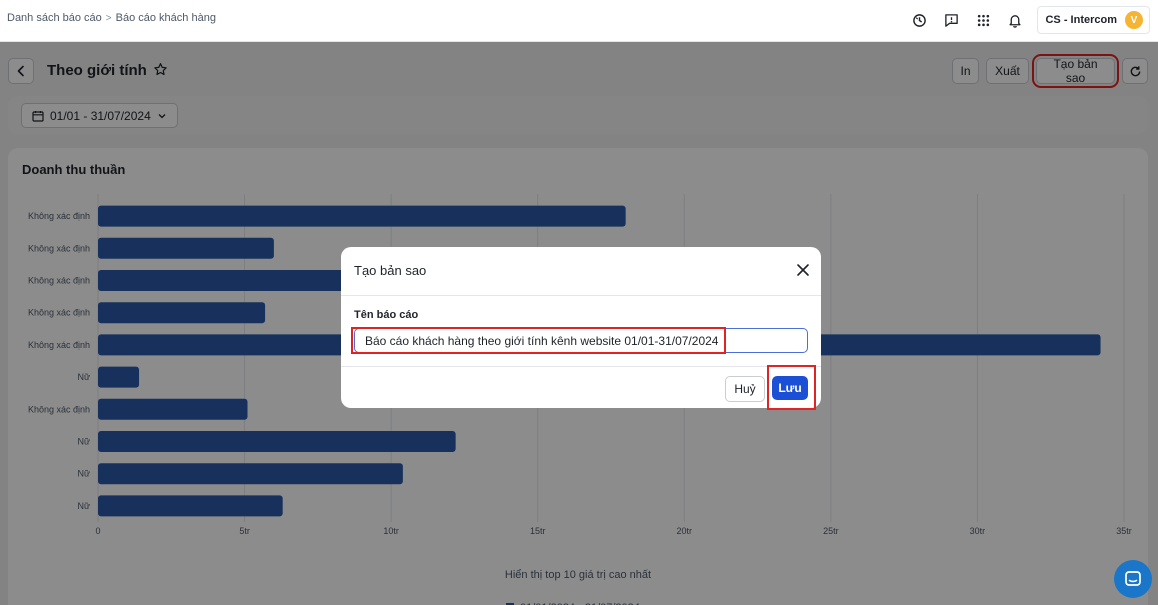  Describe the element at coordinates (790, 388) in the screenshot. I see `save-button: Lưu` at that location.